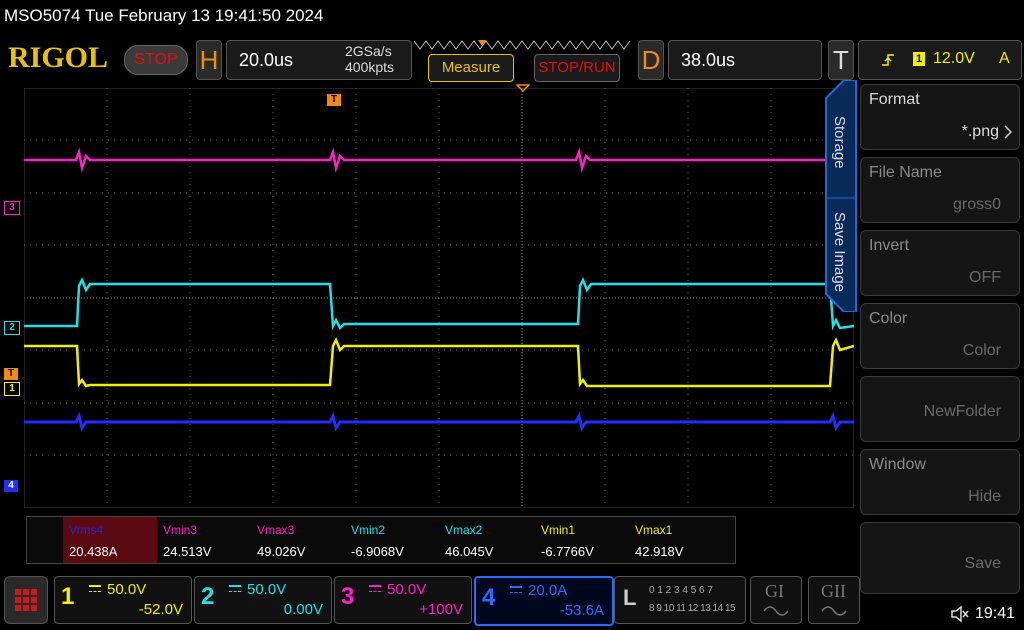 Image resolution: width=1024 pixels, height=630 pixels. I want to click on measurement-vmax2: Vmax2 46.045V, so click(486, 540).